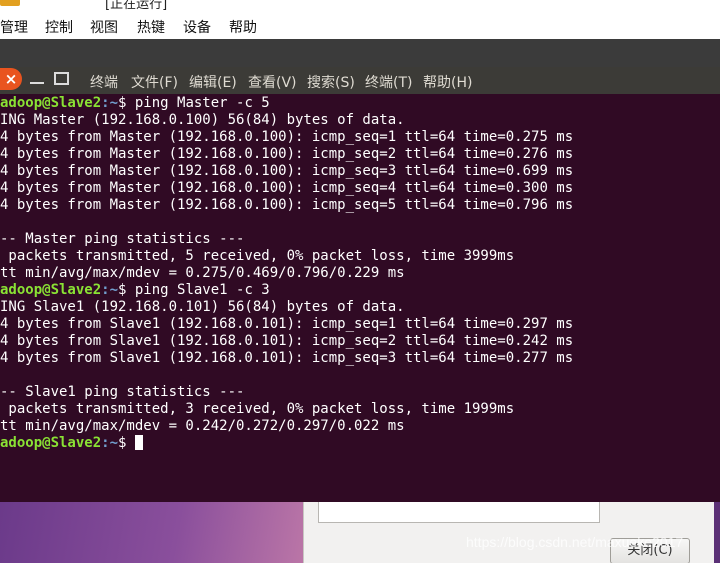 This screenshot has height=563, width=720. What do you see at coordinates (272, 82) in the screenshot?
I see `menu-view: 查看(V)` at bounding box center [272, 82].